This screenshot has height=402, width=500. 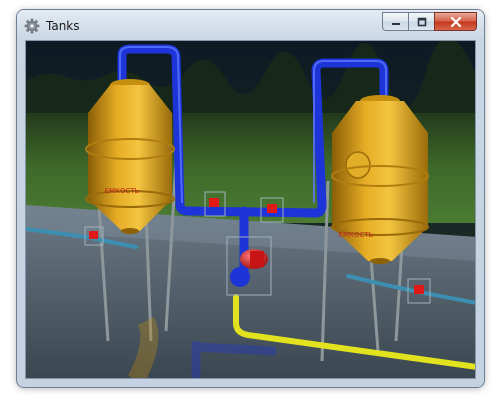 I want to click on title-bar: Tanks, so click(x=250, y=25).